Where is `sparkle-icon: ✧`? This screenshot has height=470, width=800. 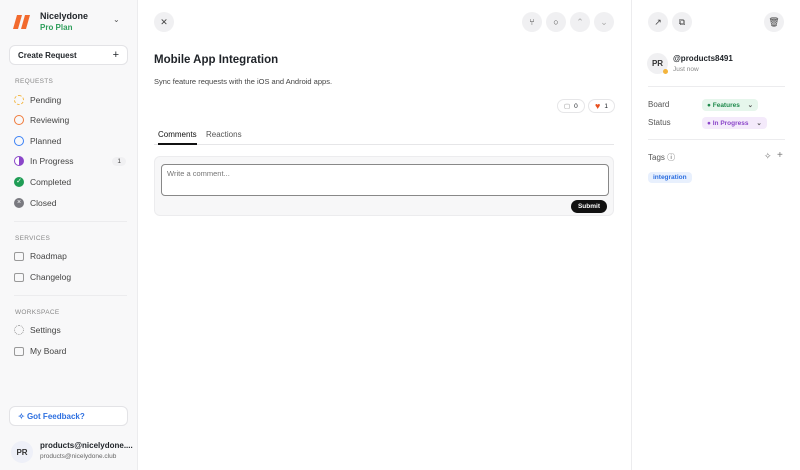
sparkle-icon: ✧ is located at coordinates (22, 416).